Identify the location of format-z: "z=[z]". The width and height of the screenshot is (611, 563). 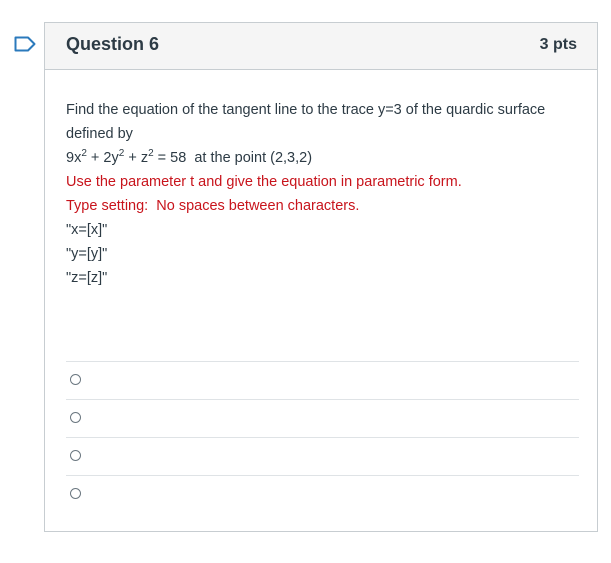
(87, 278).